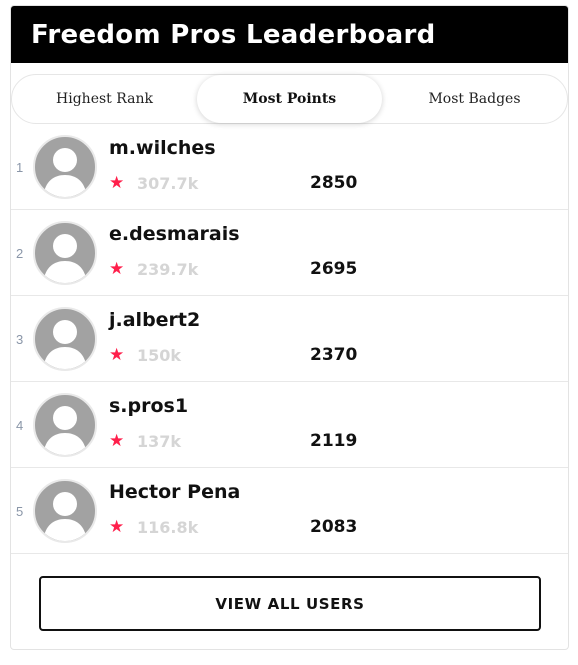  I want to click on rank-number: 2, so click(20, 253).